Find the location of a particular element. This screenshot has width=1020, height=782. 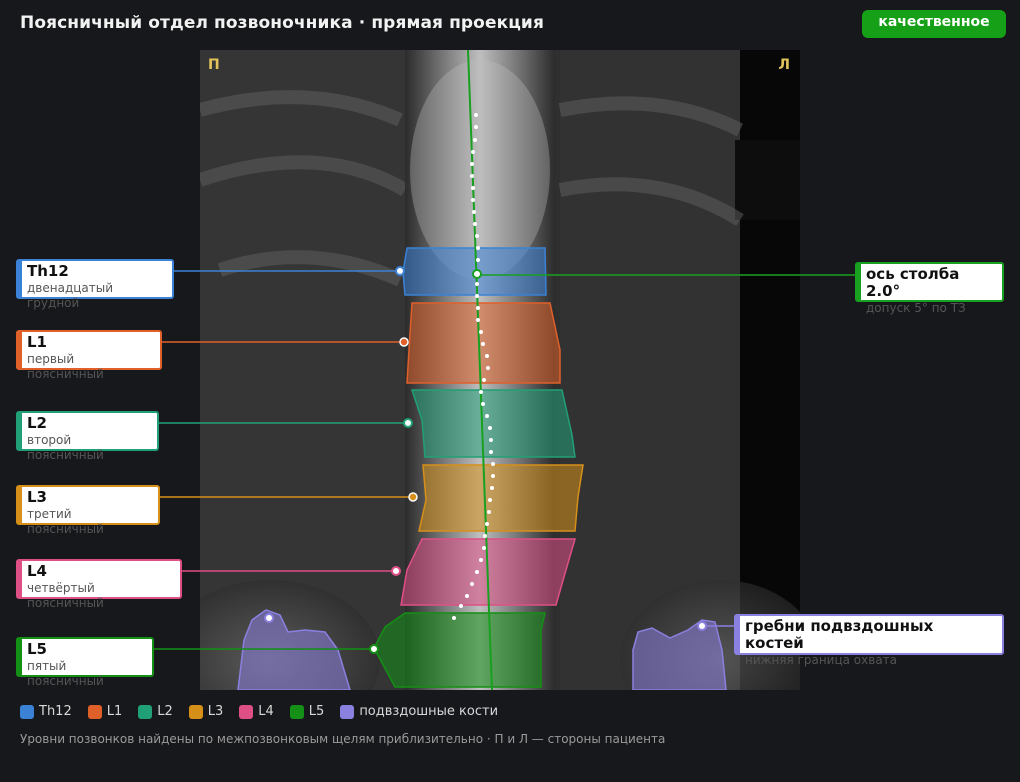

legend-label: L2 is located at coordinates (165, 711).